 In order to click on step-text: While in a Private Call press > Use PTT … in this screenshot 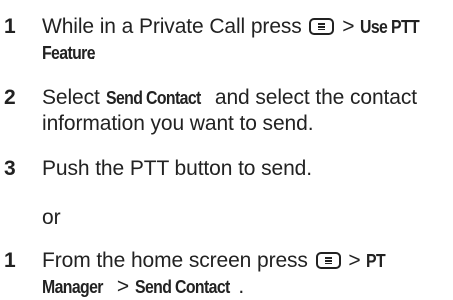, I will do `click(231, 39)`.